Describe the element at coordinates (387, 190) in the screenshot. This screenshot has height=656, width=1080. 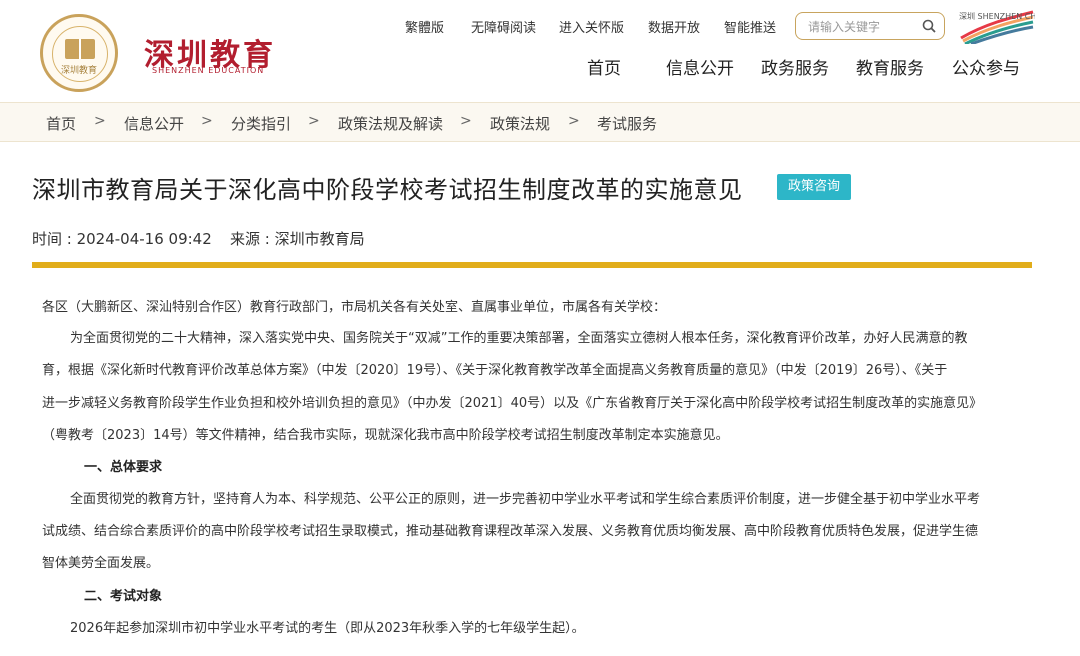
I see `article-title: 深圳市教育局关于深化高中阶段学校考试招生制度改革的实施意见` at that location.